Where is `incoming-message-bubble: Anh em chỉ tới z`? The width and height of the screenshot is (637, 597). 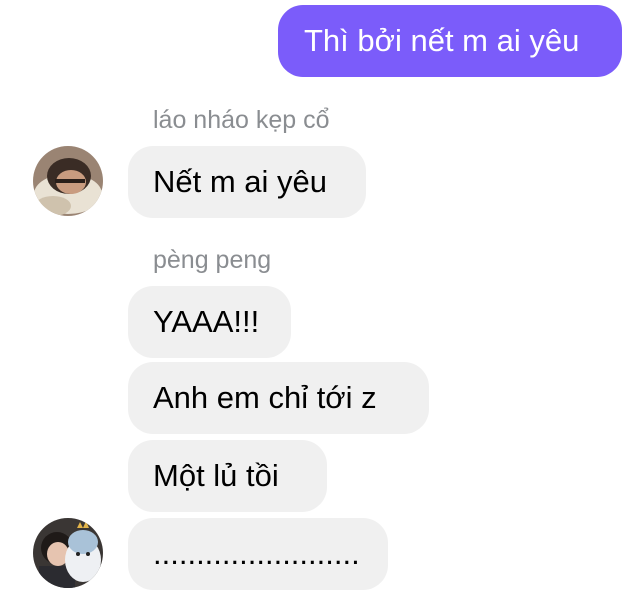 incoming-message-bubble: Anh em chỉ tới z is located at coordinates (278, 398).